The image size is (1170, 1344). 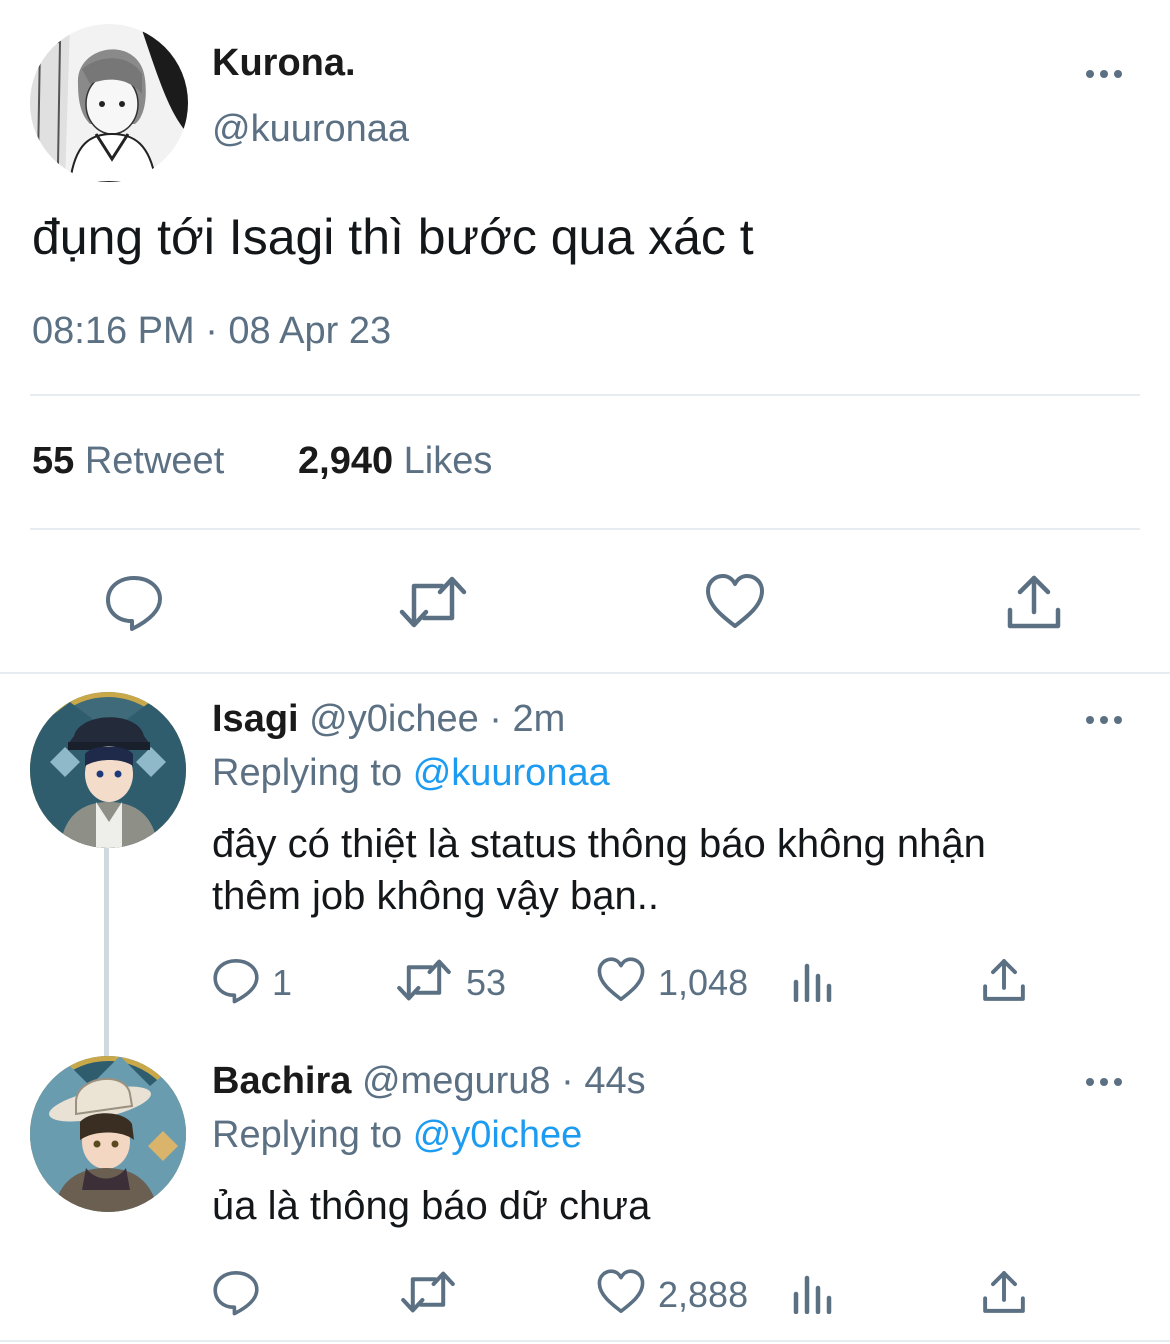 What do you see at coordinates (154, 461) in the screenshot?
I see `retweet-label: Retweet` at bounding box center [154, 461].